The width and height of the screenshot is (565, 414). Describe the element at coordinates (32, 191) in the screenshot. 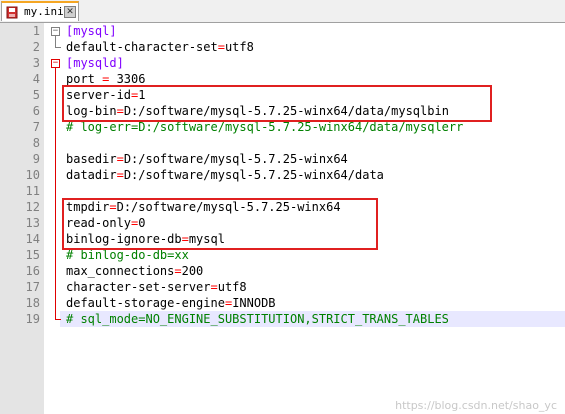

I see `line-number: 11` at that location.